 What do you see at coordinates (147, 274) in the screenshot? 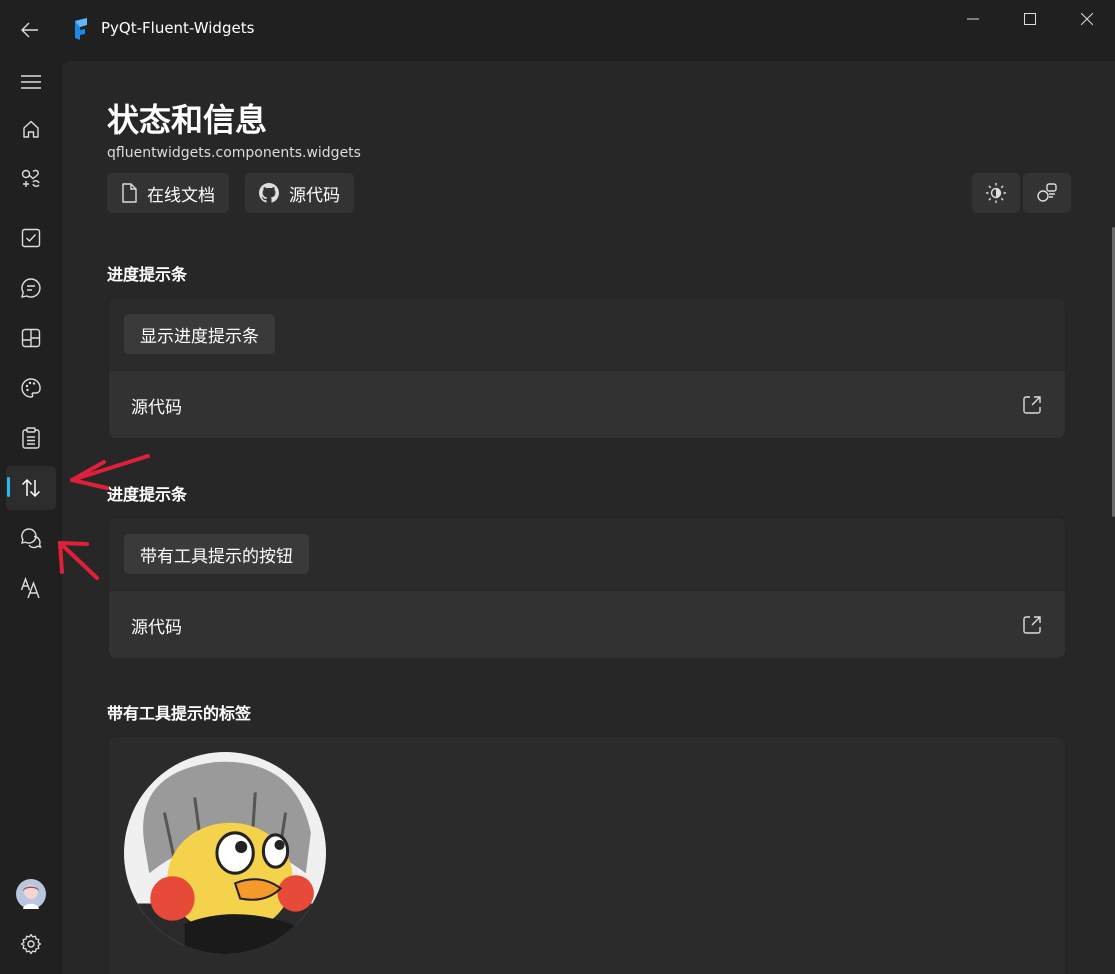
I see `section-title-progress-bar-1: 进度提示条` at bounding box center [147, 274].